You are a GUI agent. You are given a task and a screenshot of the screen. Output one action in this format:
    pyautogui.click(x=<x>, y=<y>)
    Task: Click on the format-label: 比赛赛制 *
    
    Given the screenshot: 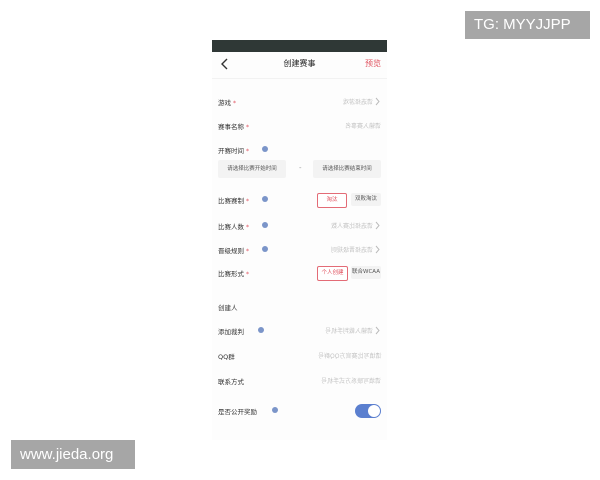 What is the action you would take?
    pyautogui.click(x=233, y=201)
    